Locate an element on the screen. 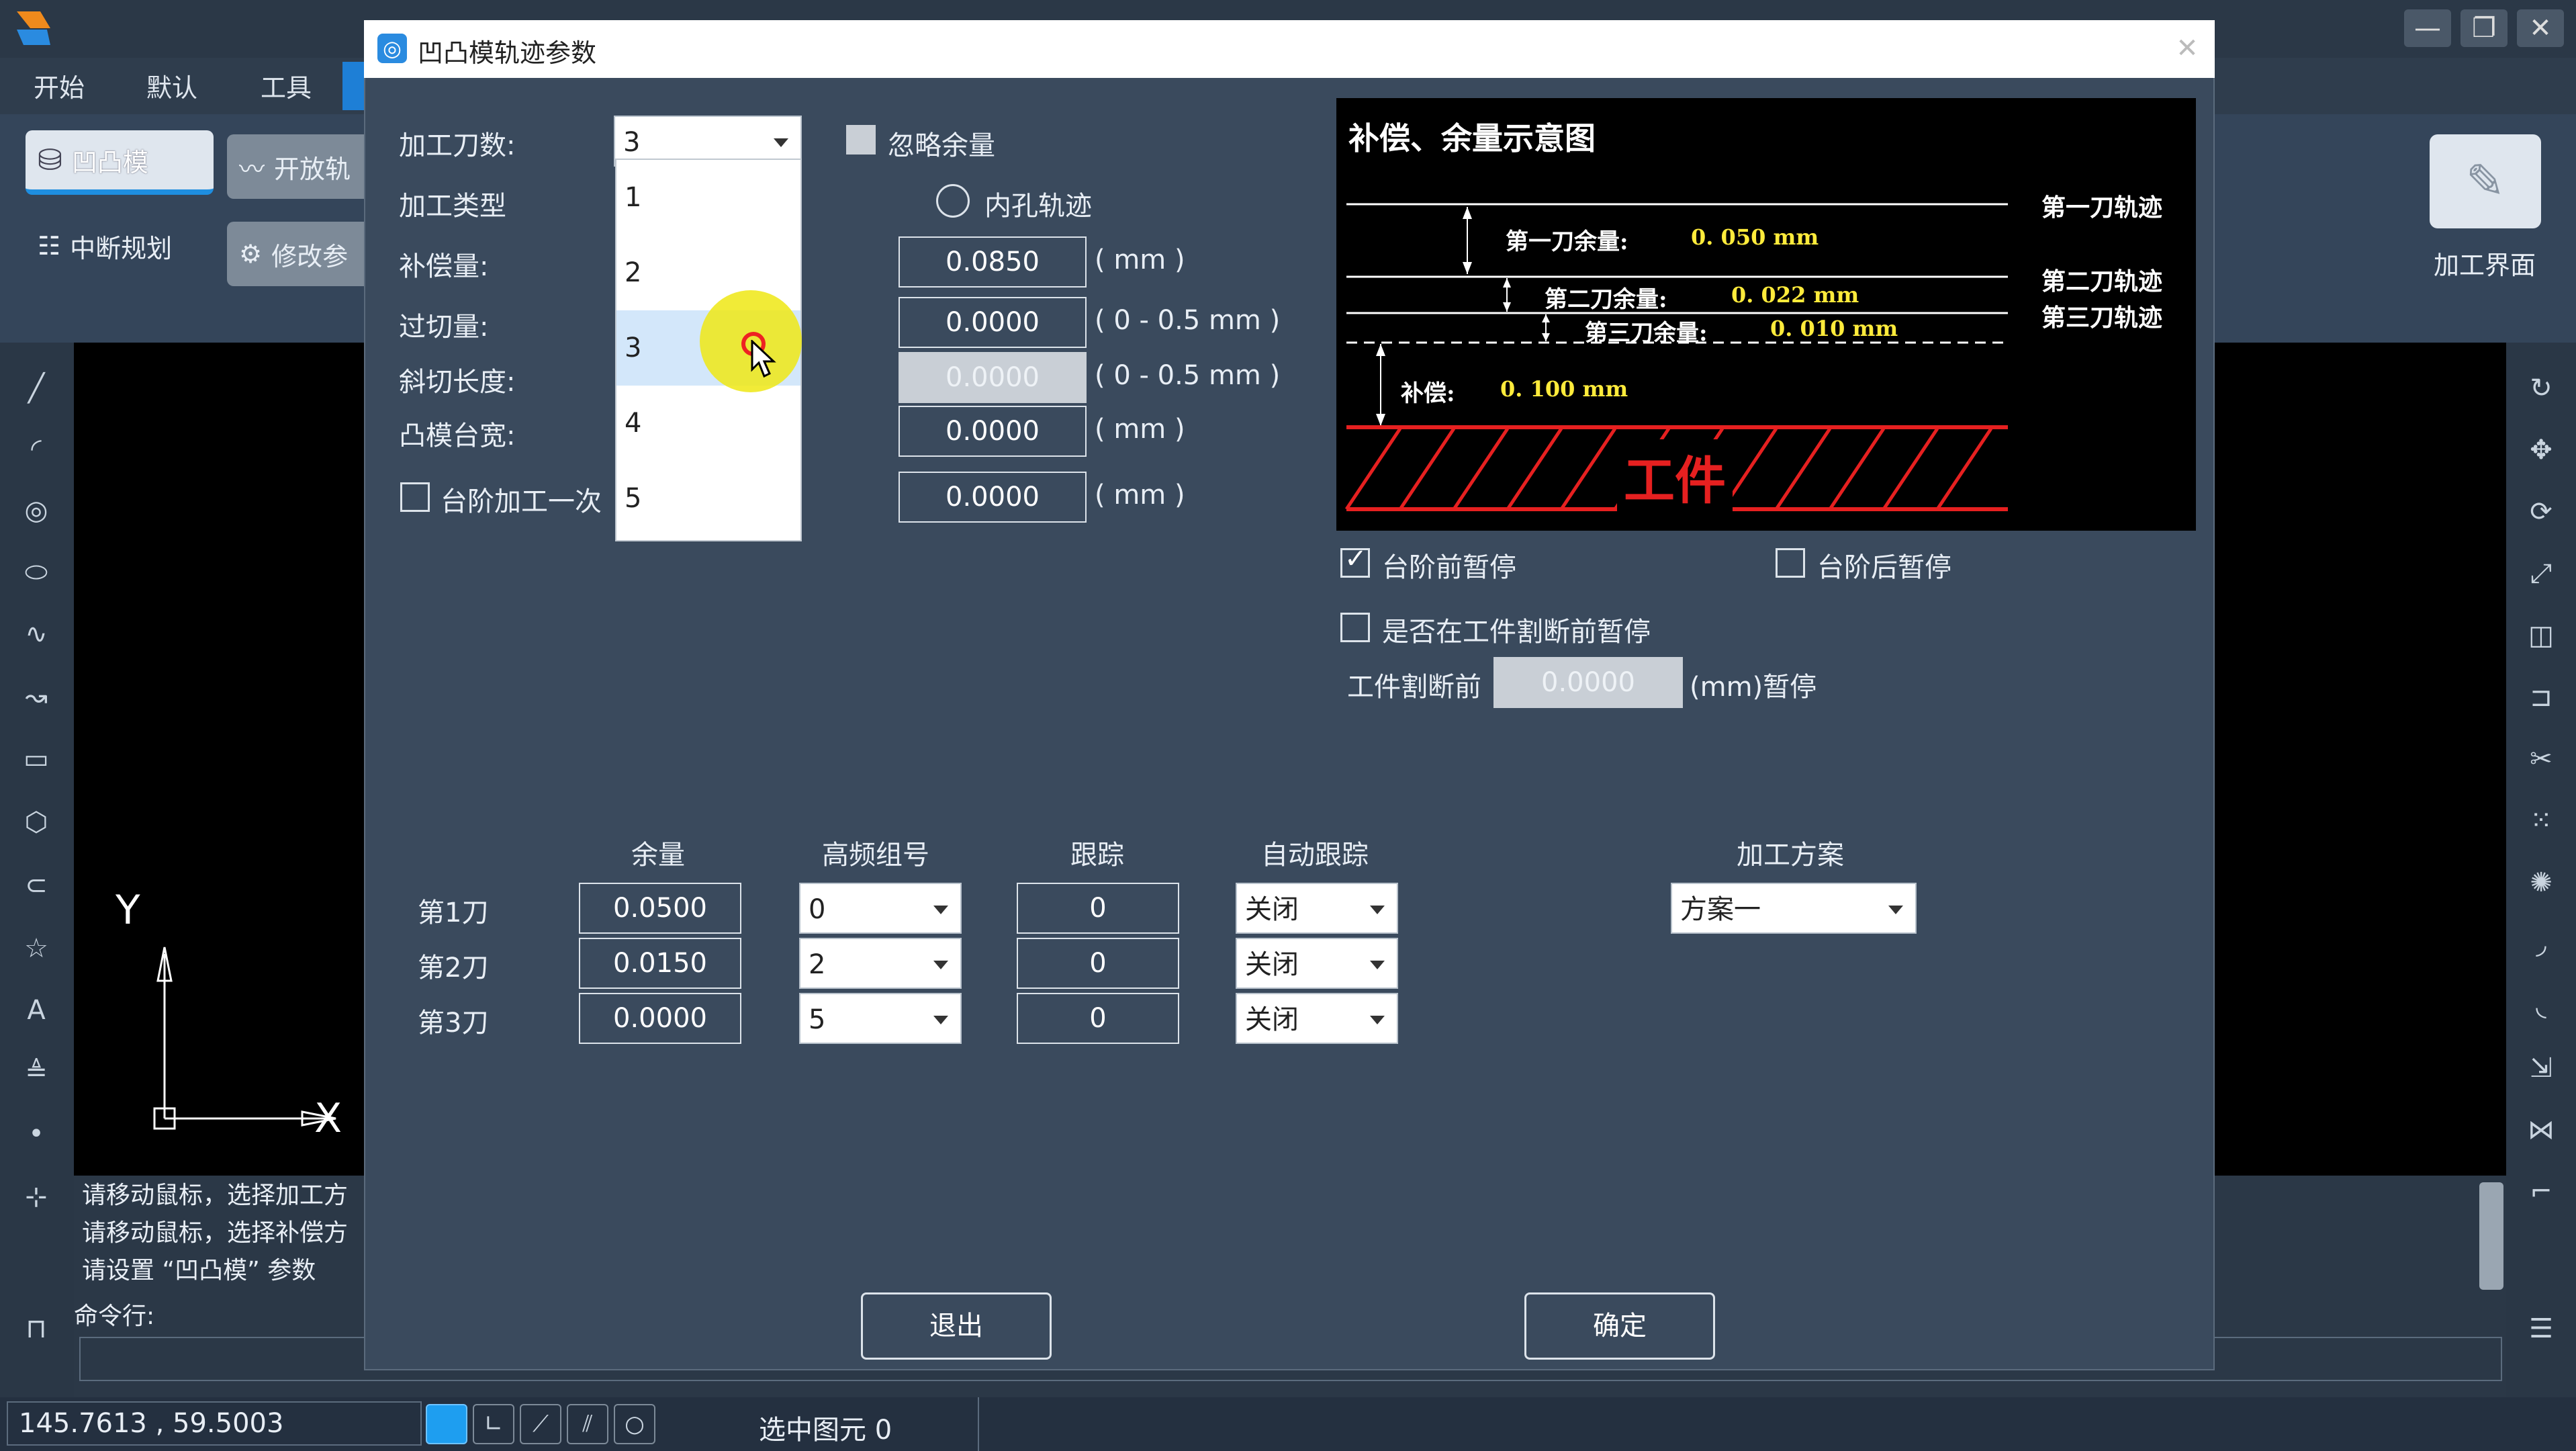 This screenshot has width=2576, height=1451. arc-tool-icon: ◜ is located at coordinates (36, 449).